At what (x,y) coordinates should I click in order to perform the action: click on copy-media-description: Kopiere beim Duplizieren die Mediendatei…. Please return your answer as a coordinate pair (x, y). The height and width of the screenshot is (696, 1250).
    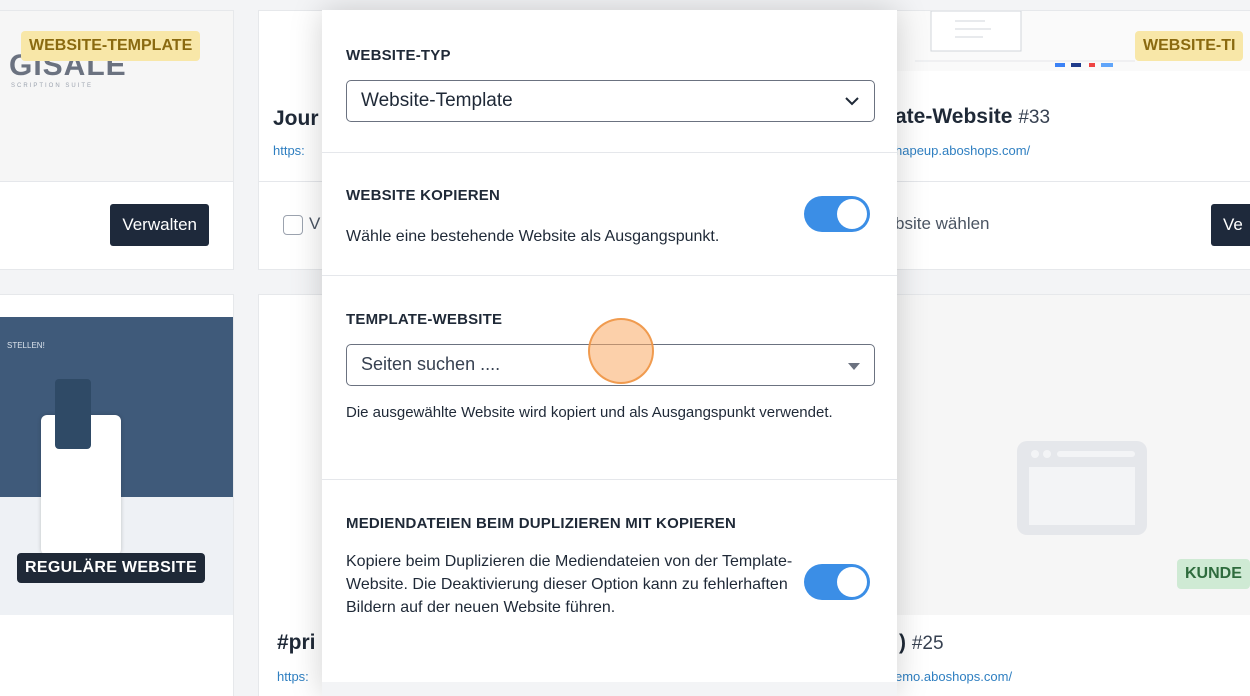
    Looking at the image, I should click on (569, 584).